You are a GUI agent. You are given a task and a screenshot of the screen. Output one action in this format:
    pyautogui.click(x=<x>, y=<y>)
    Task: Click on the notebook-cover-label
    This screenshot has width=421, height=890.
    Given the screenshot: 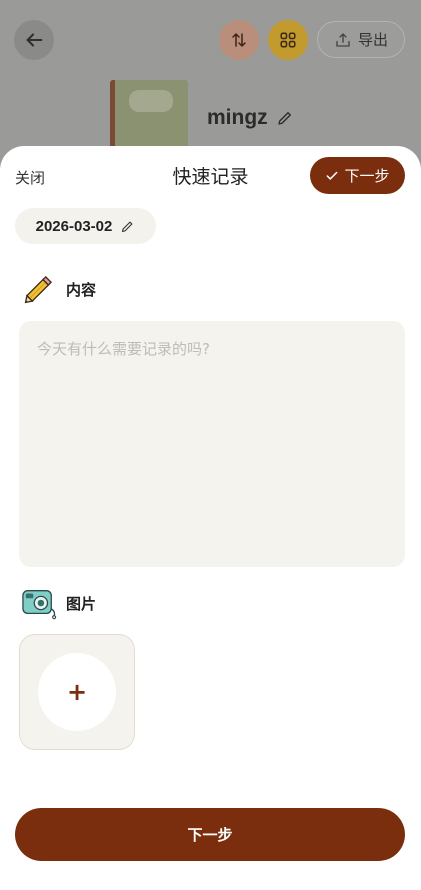 What is the action you would take?
    pyautogui.click(x=151, y=101)
    